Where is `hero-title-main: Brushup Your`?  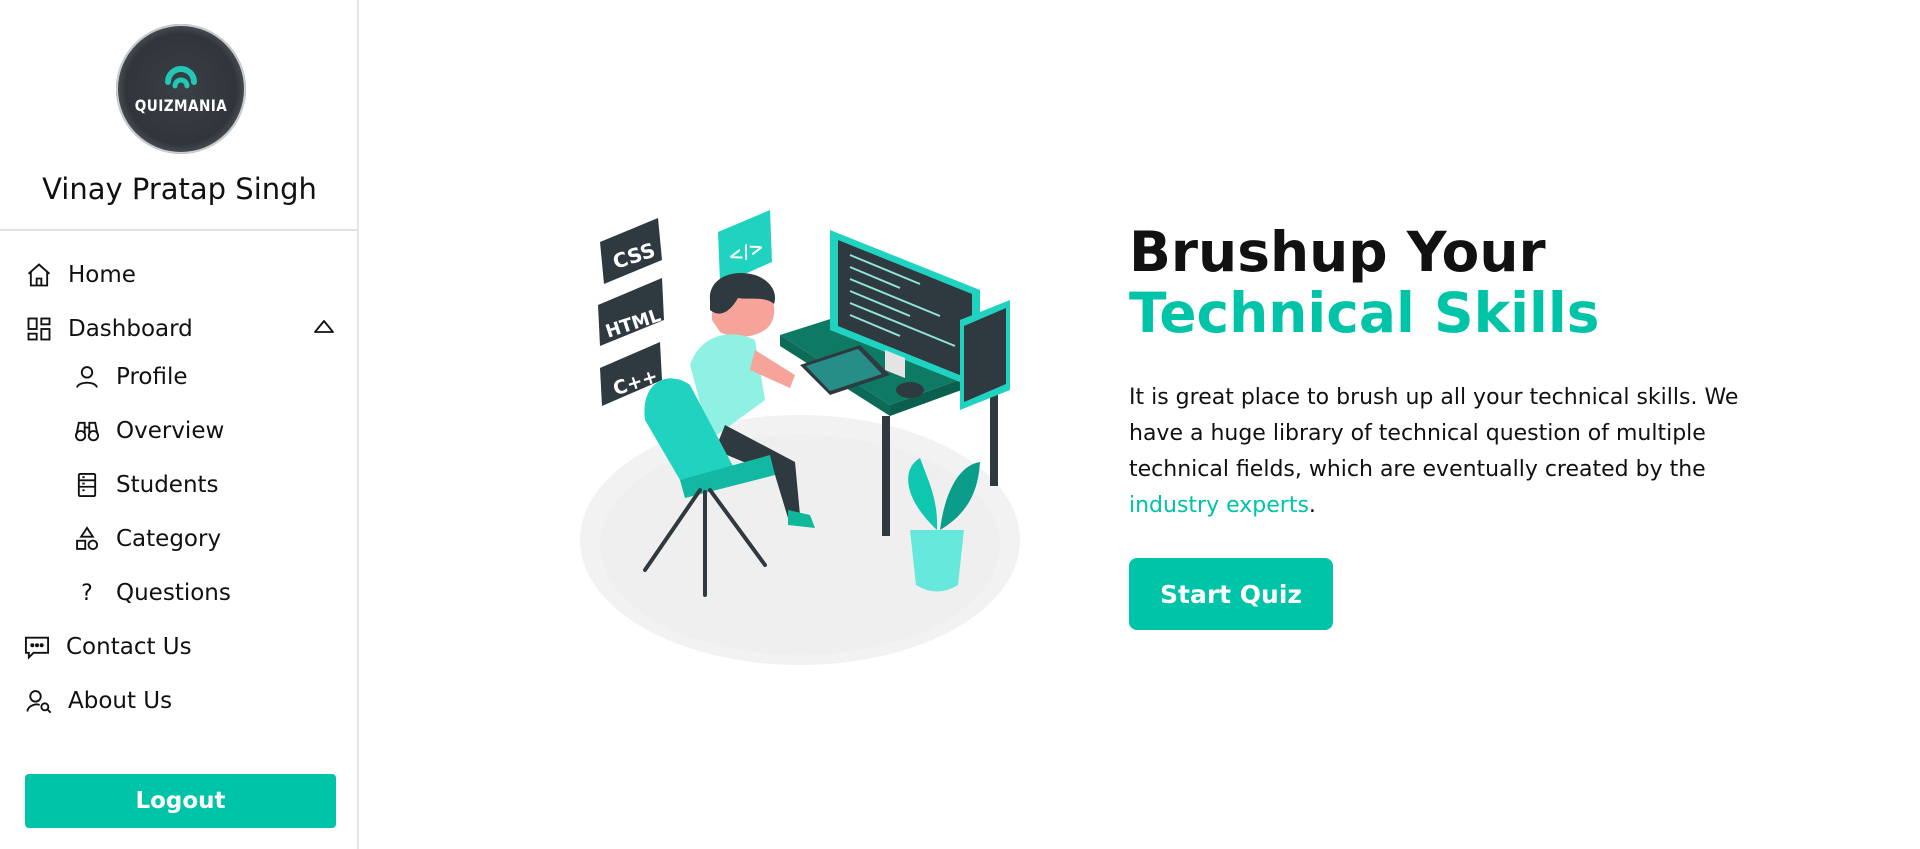
hero-title-main: Brushup Your is located at coordinates (1337, 252).